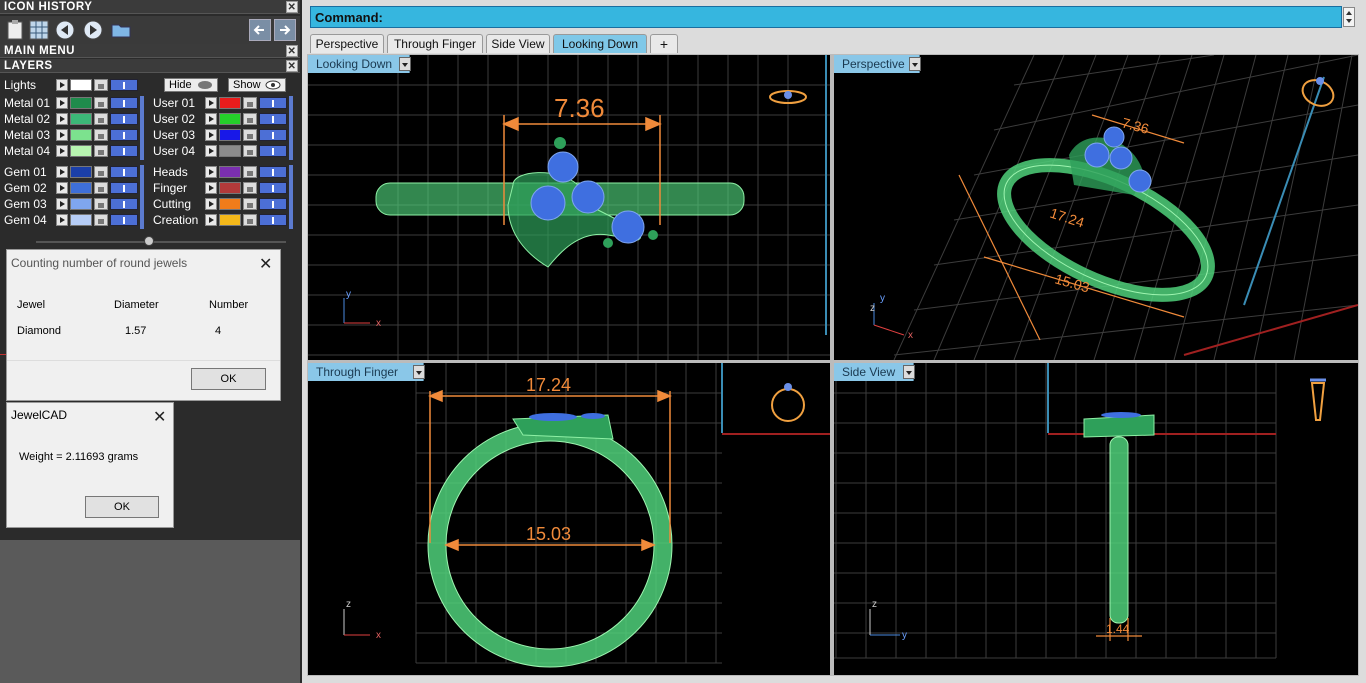 The height and width of the screenshot is (683, 1366). Describe the element at coordinates (150, 66) in the screenshot. I see `layers-header: LAYERS ✕` at that location.